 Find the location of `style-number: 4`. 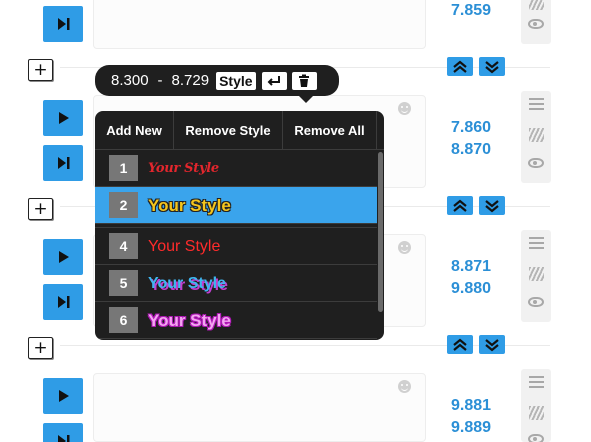

style-number: 4 is located at coordinates (123, 246).